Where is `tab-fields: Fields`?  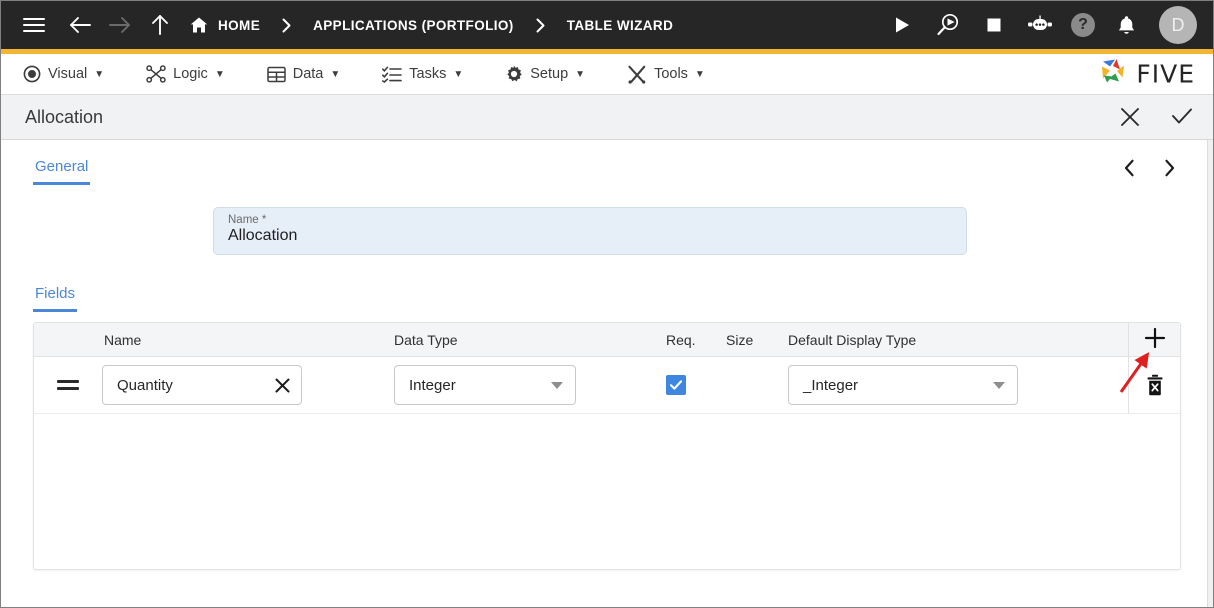
tab-fields: Fields is located at coordinates (55, 296).